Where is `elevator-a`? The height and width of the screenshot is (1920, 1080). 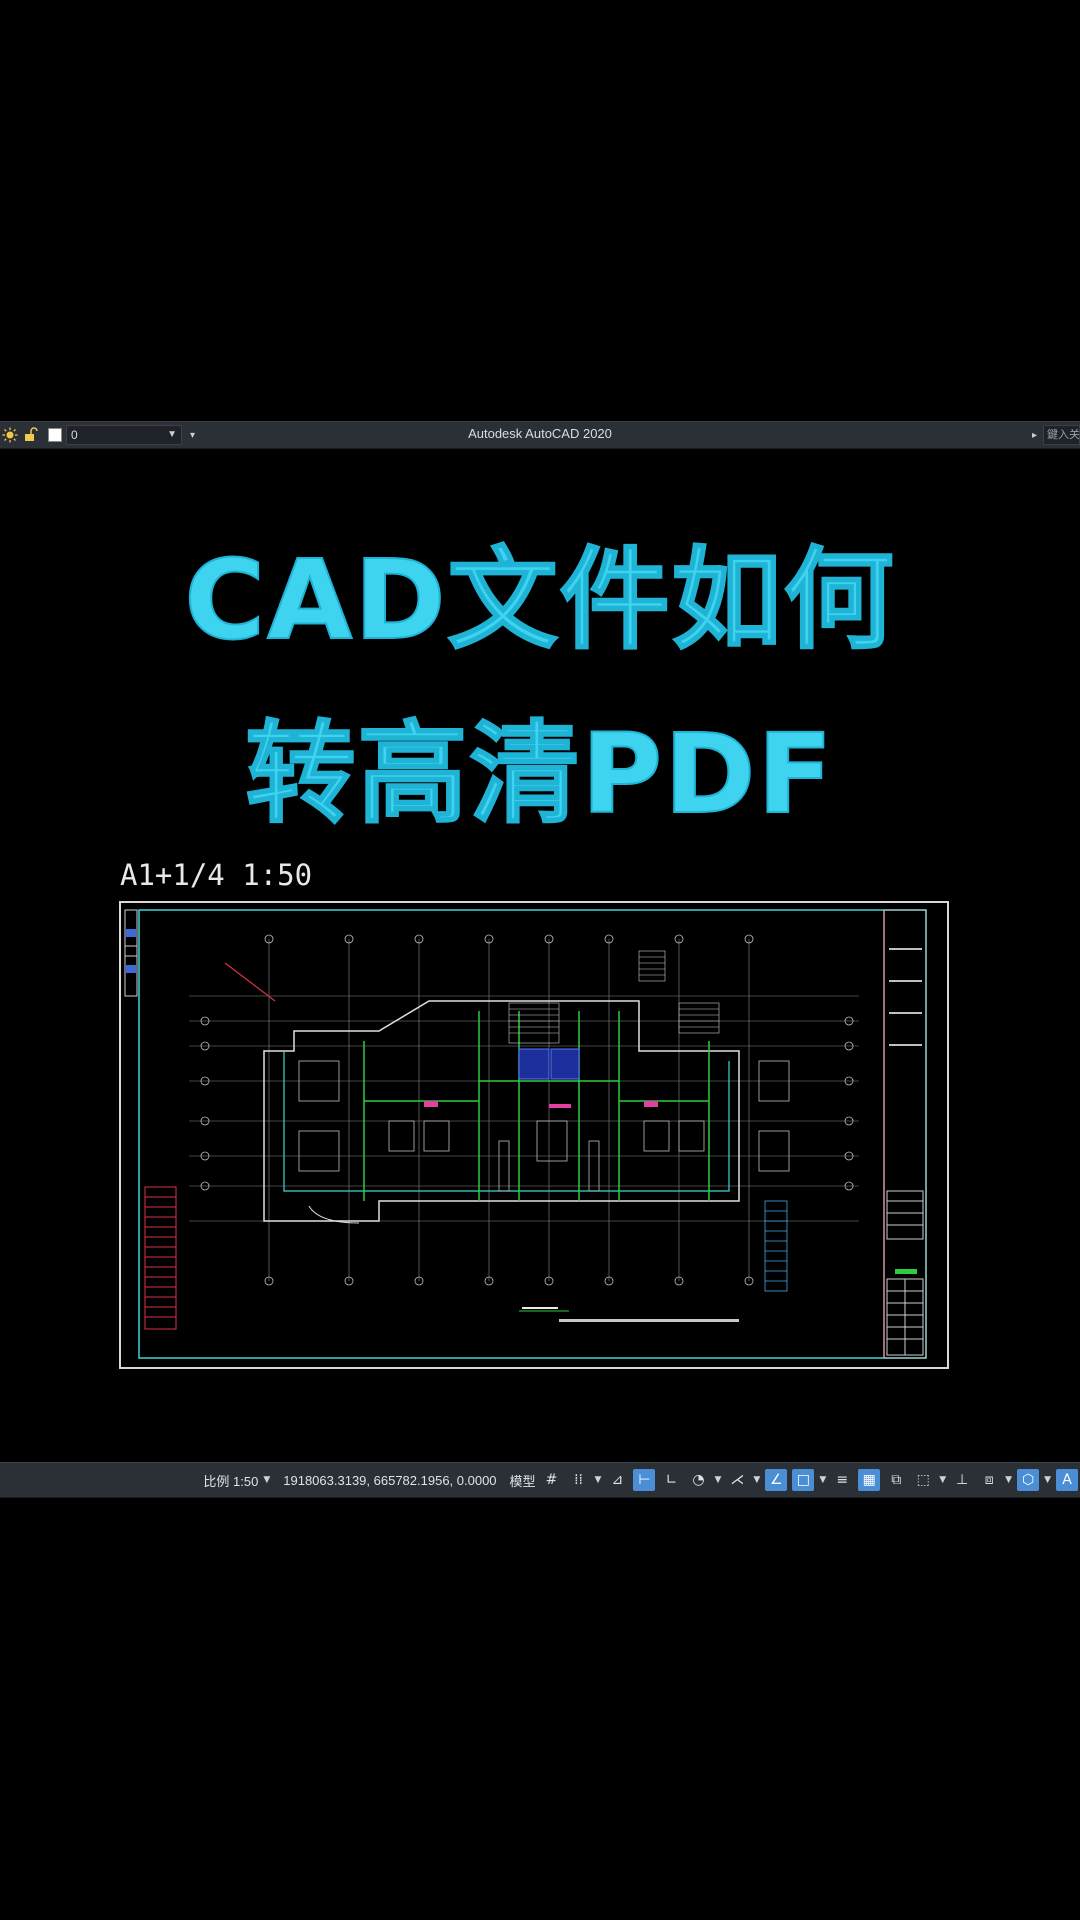 elevator-a is located at coordinates (534, 1064).